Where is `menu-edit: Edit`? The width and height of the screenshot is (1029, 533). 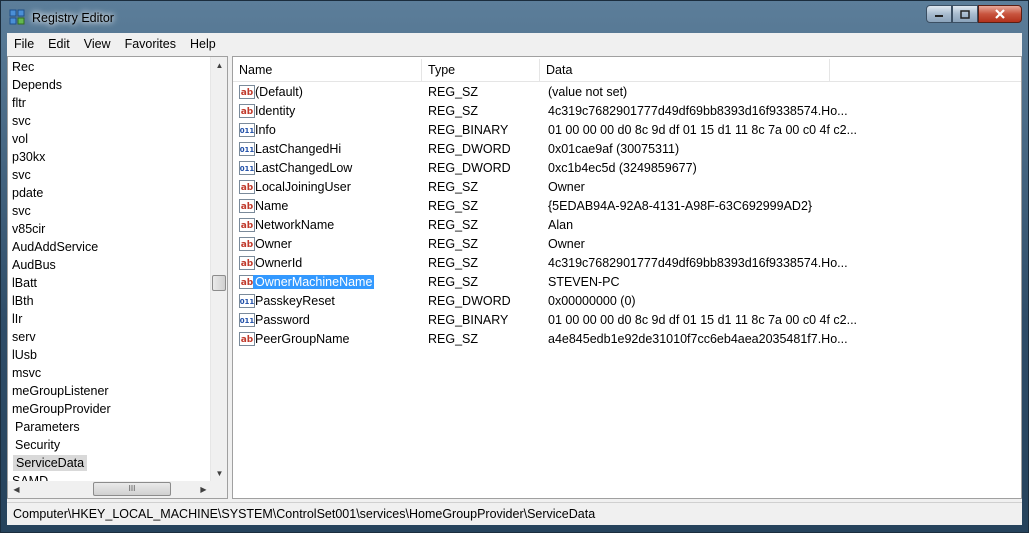
menu-edit: Edit is located at coordinates (59, 44).